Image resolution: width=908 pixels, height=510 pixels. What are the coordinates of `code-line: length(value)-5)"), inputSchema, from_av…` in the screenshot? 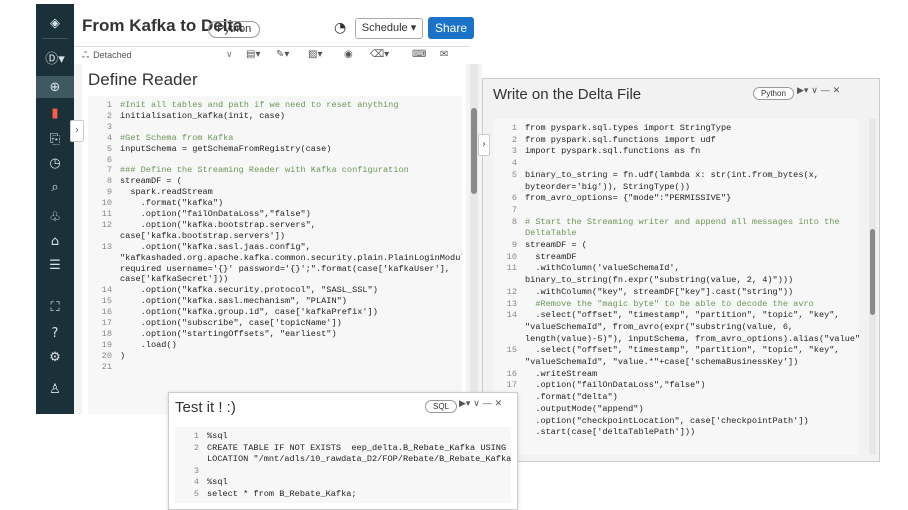 It's located at (692, 338).